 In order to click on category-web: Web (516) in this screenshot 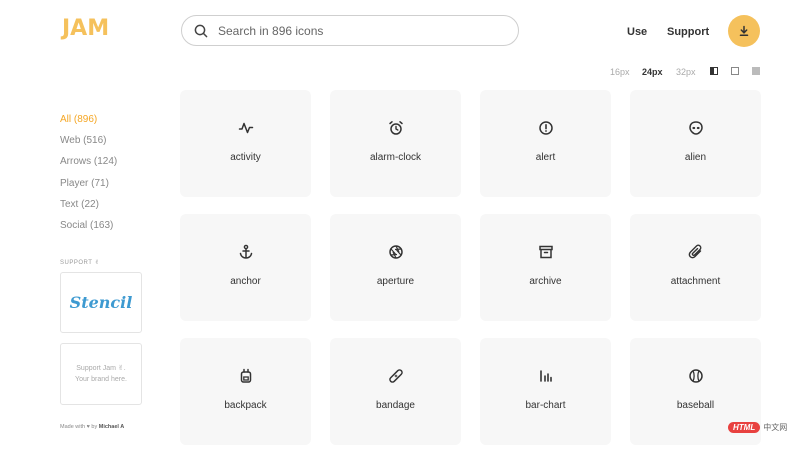, I will do `click(83, 140)`.